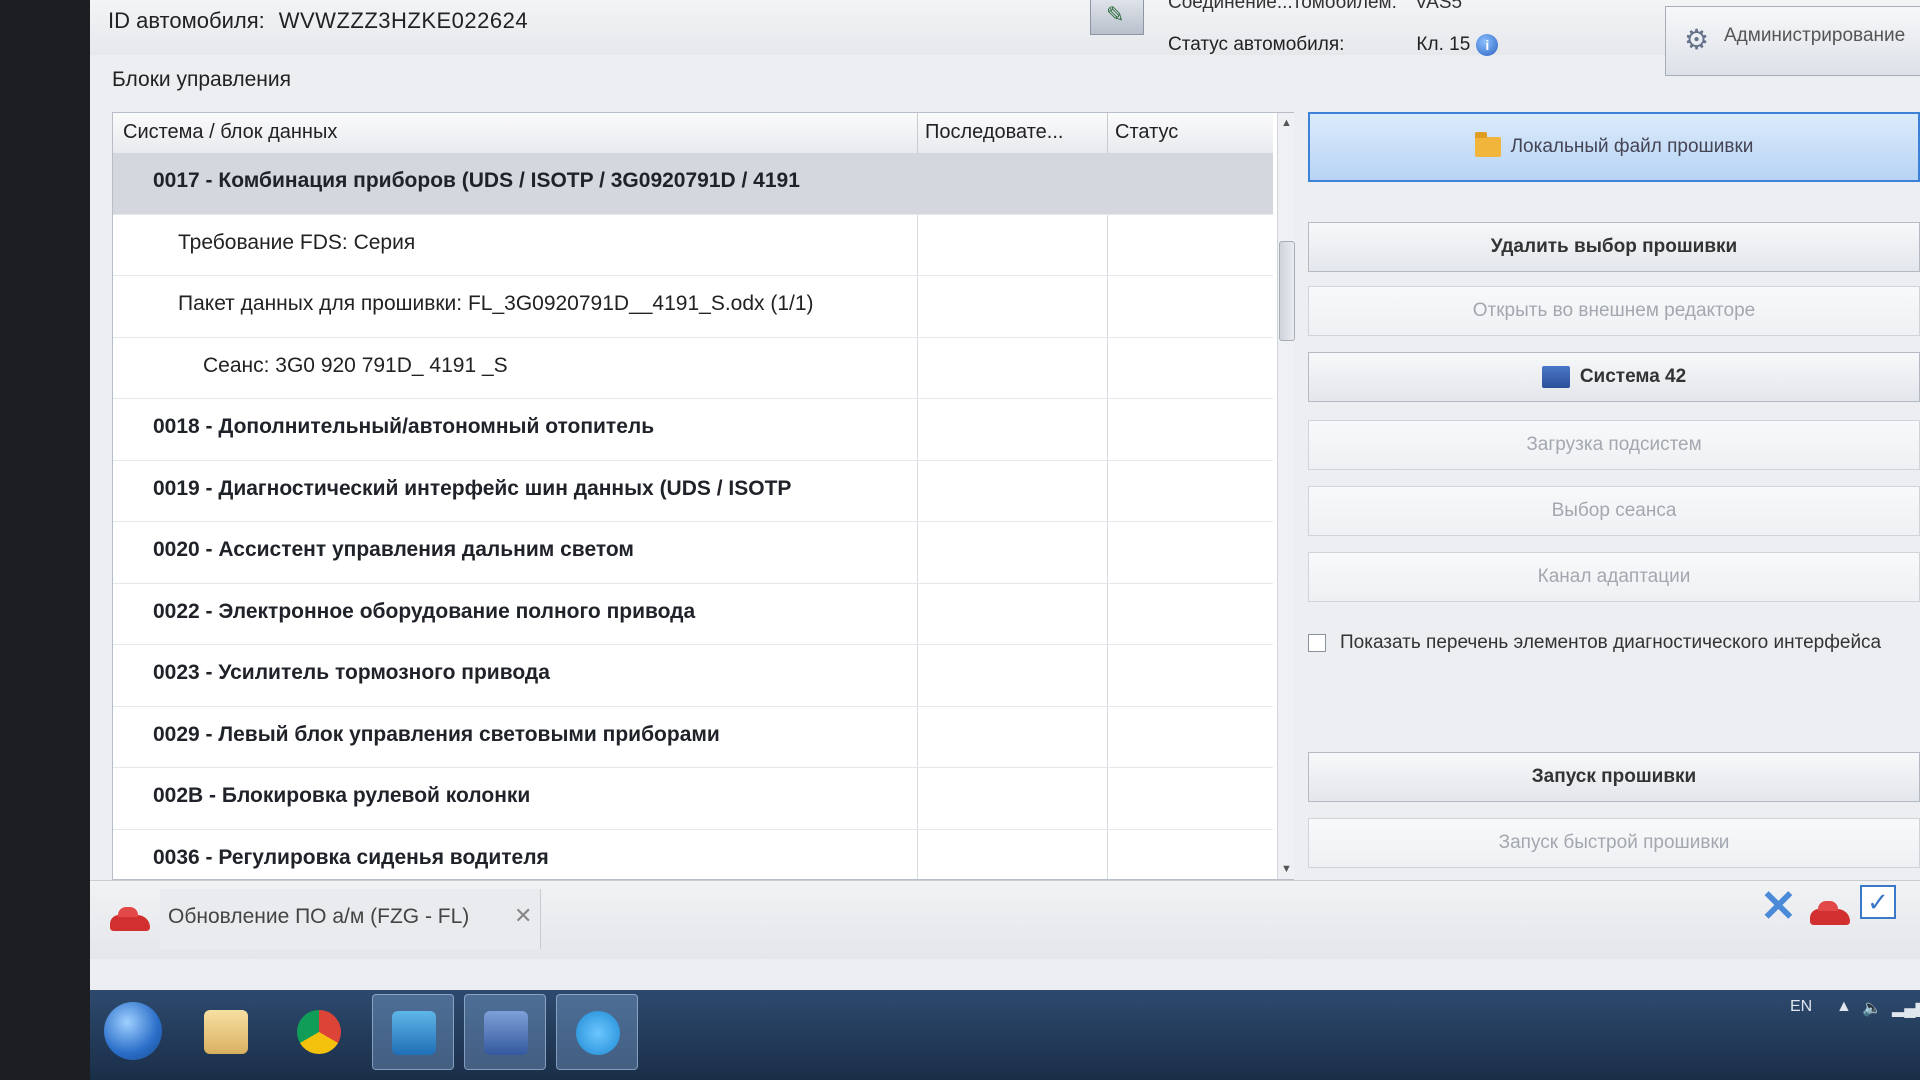 Image resolution: width=1920 pixels, height=1080 pixels. Describe the element at coordinates (1115, 14) in the screenshot. I see `pencil-icon: ✎` at that location.